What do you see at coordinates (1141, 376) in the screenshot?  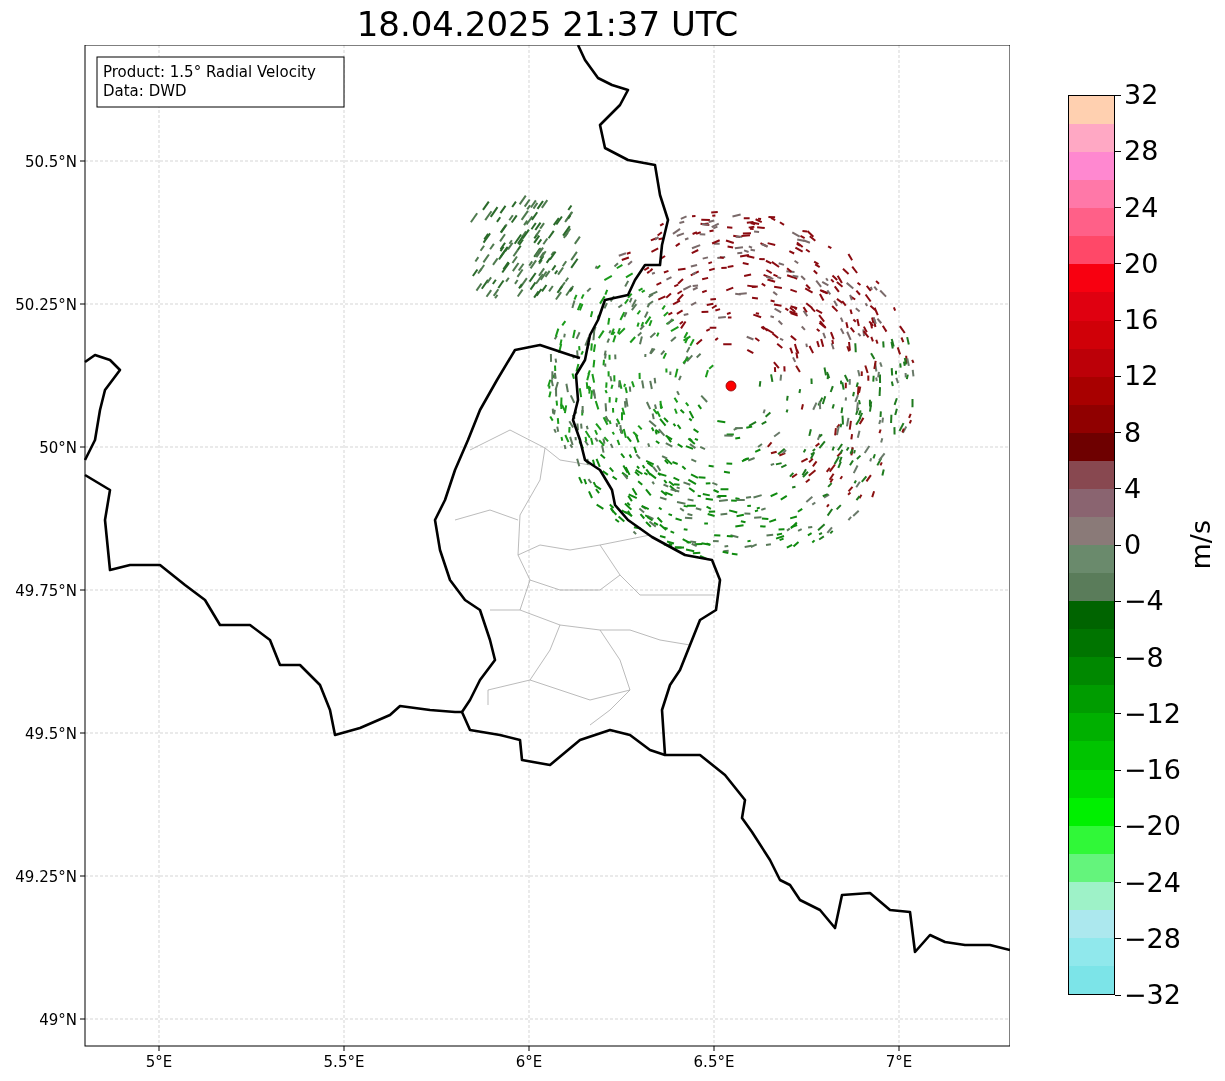 I see `colorbar-tick-label: 12` at bounding box center [1141, 376].